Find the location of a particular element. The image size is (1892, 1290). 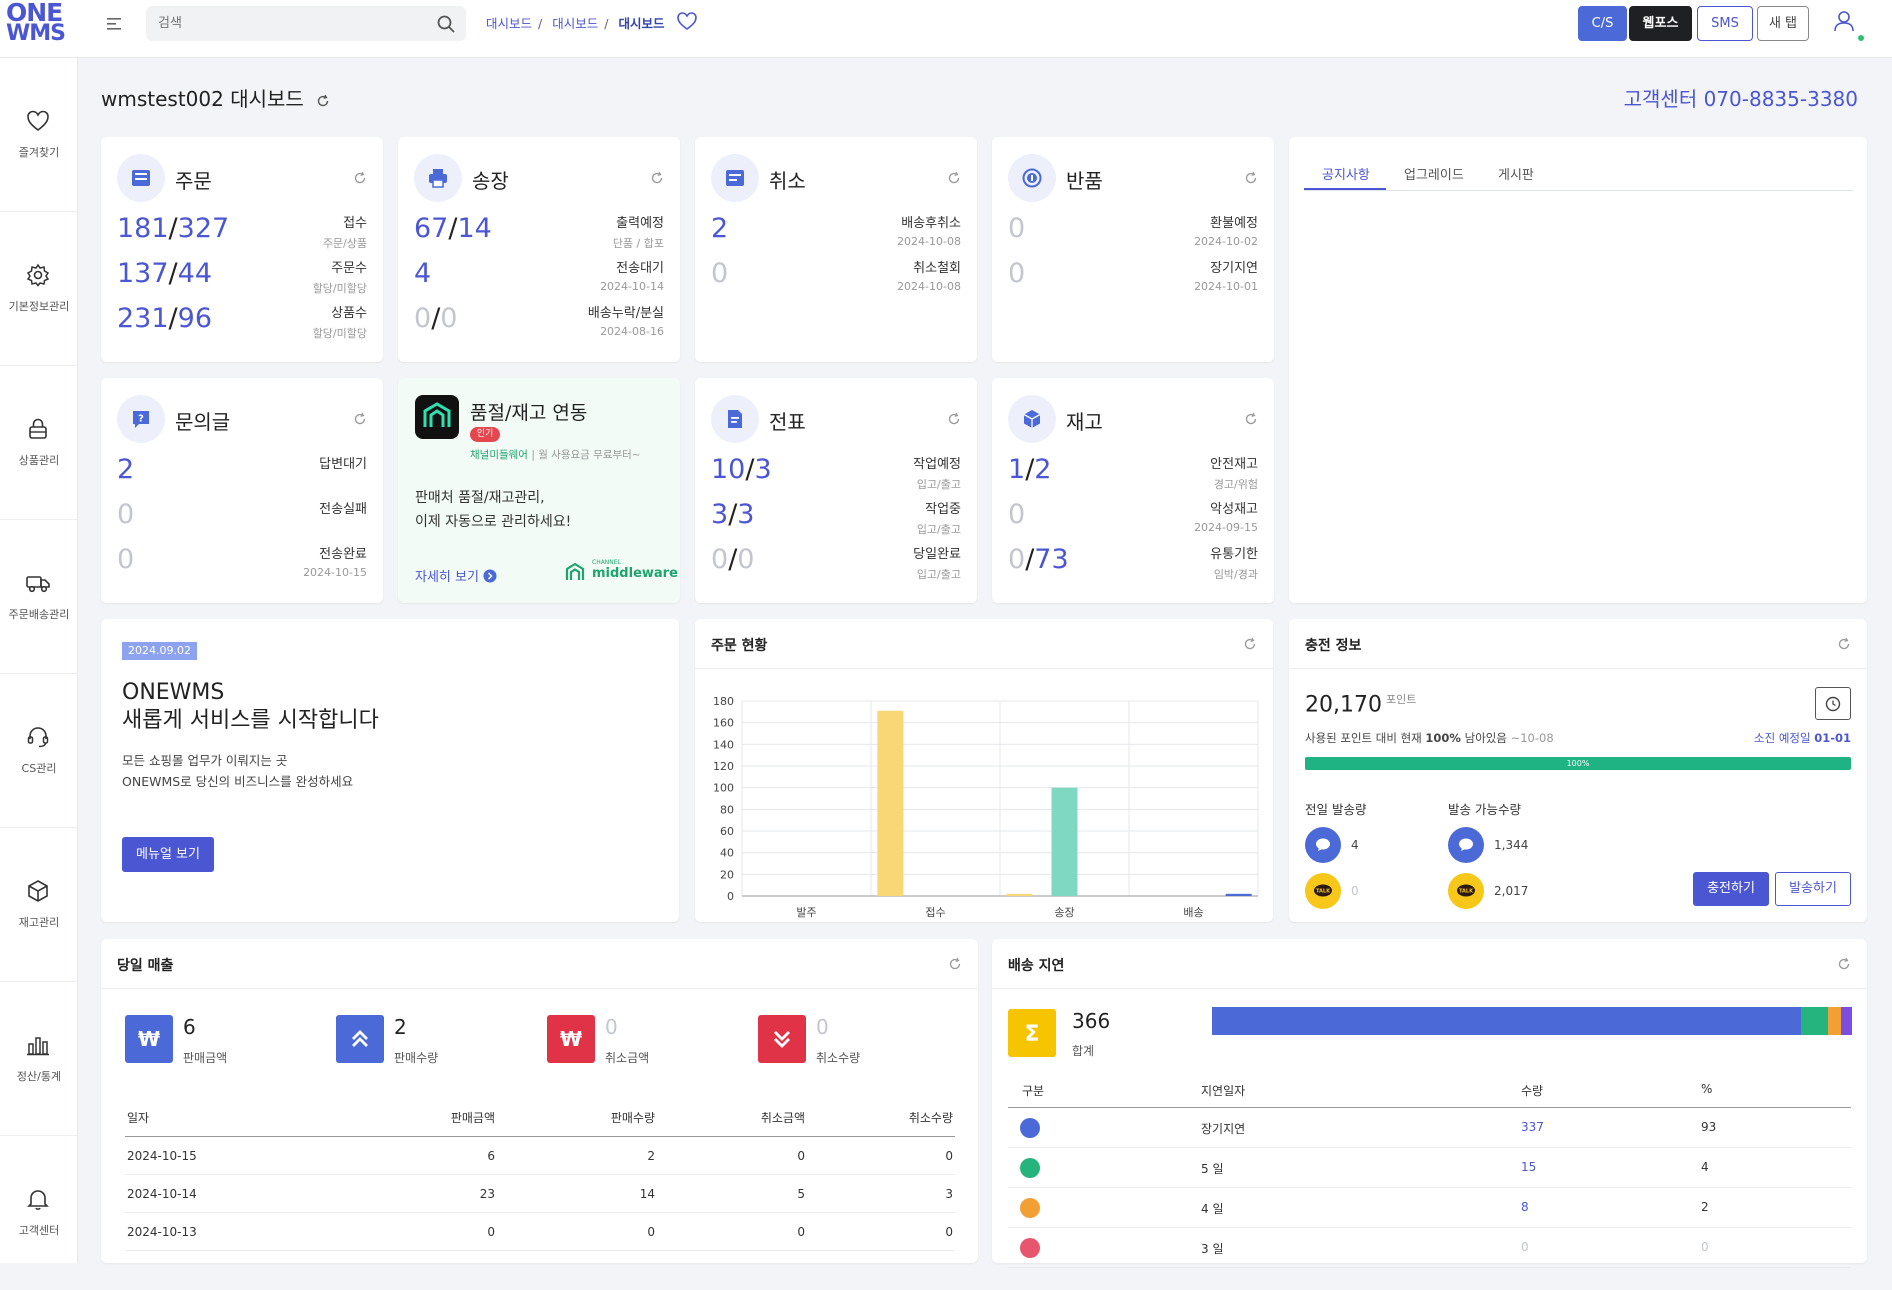

table-row: 장기지연 337 93 is located at coordinates (1429, 1128).